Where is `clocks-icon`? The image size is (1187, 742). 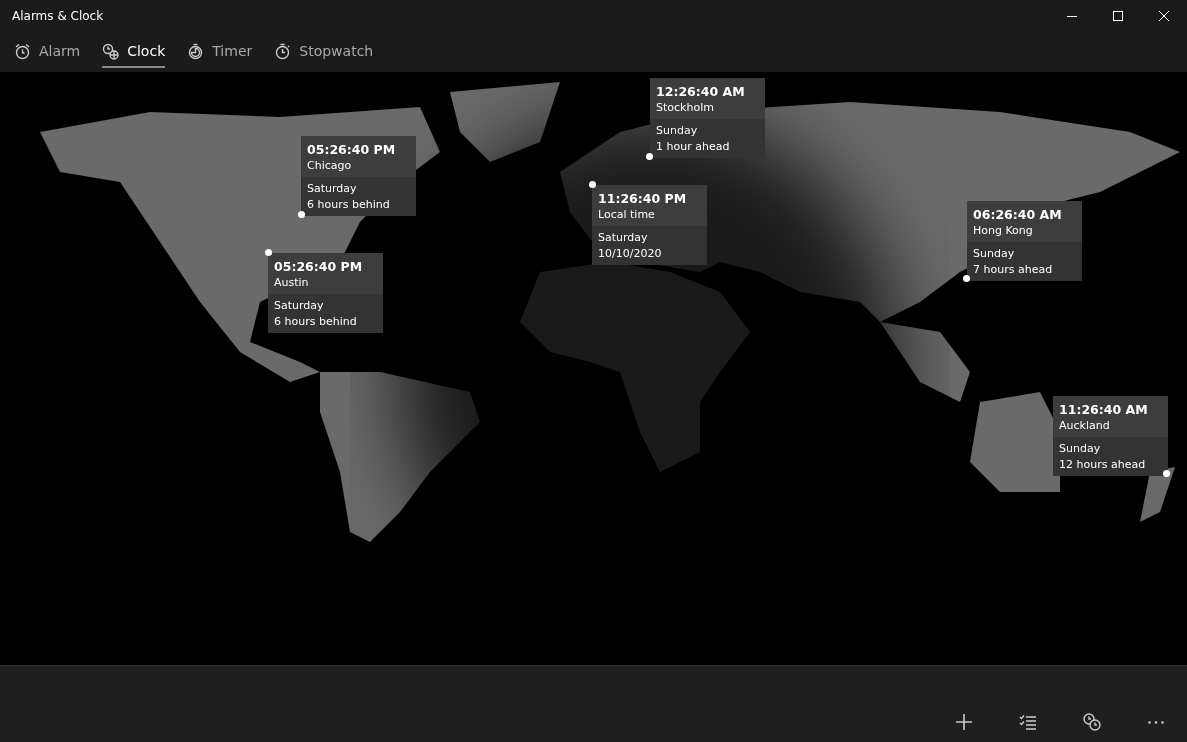 clocks-icon is located at coordinates (1092, 722).